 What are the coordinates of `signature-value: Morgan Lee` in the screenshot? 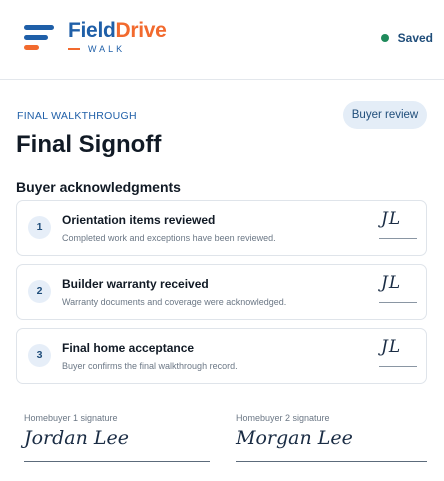 It's located at (294, 438).